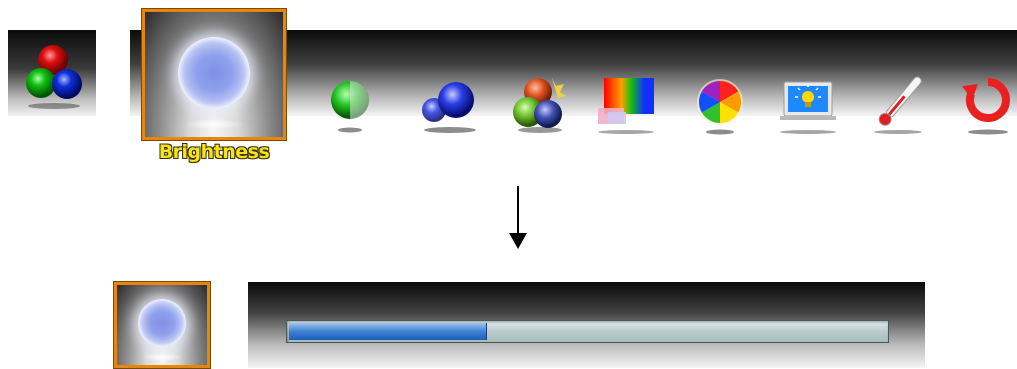 This screenshot has height=369, width=1017. What do you see at coordinates (54, 77) in the screenshot?
I see `rgb-spheres-icon` at bounding box center [54, 77].